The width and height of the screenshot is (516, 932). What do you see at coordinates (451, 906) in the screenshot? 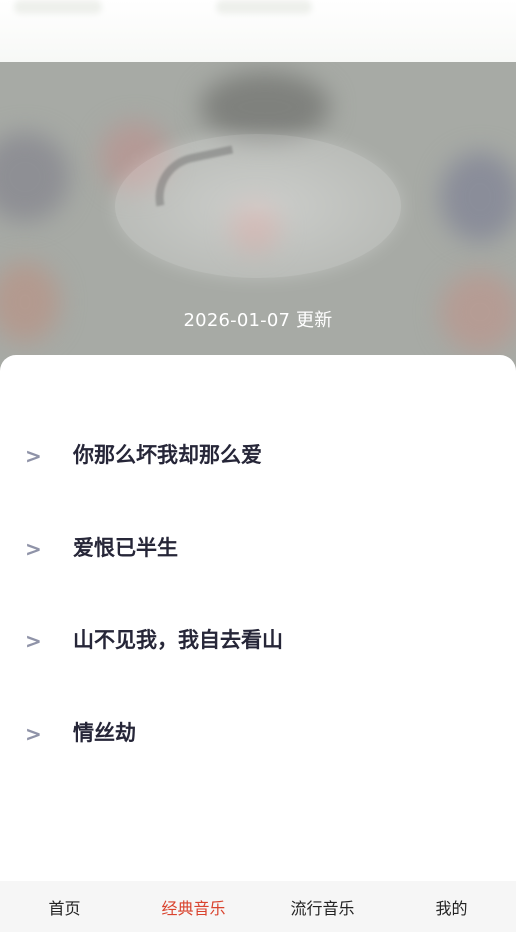
I see `tab-mine: 我的` at bounding box center [451, 906].